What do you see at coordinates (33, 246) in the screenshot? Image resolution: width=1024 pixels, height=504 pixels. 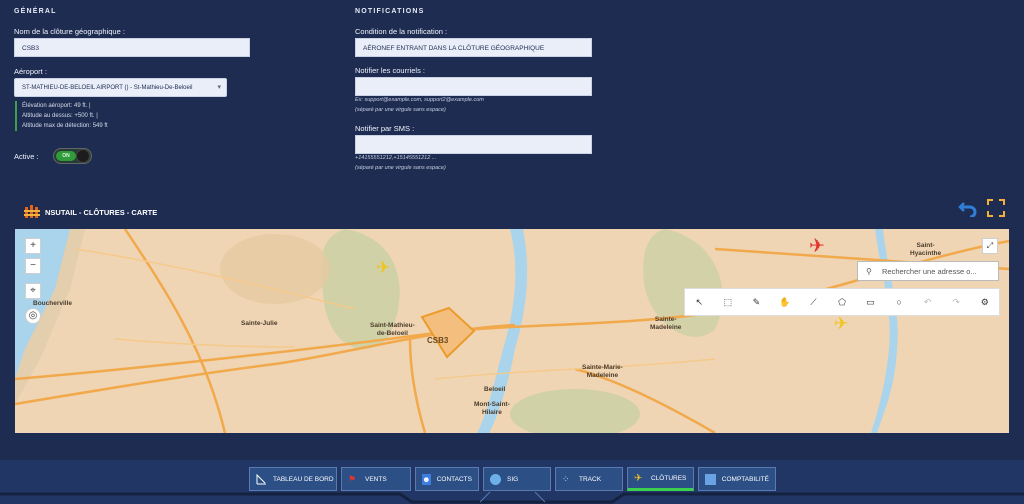 I see `zoom-in-button: +` at bounding box center [33, 246].